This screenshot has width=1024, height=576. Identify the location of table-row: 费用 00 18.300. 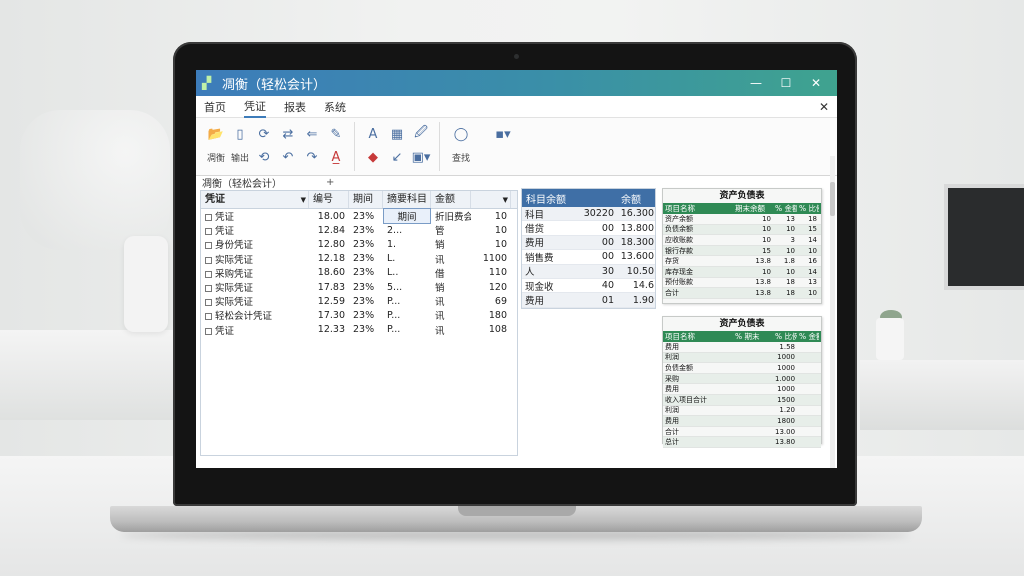
(588, 243).